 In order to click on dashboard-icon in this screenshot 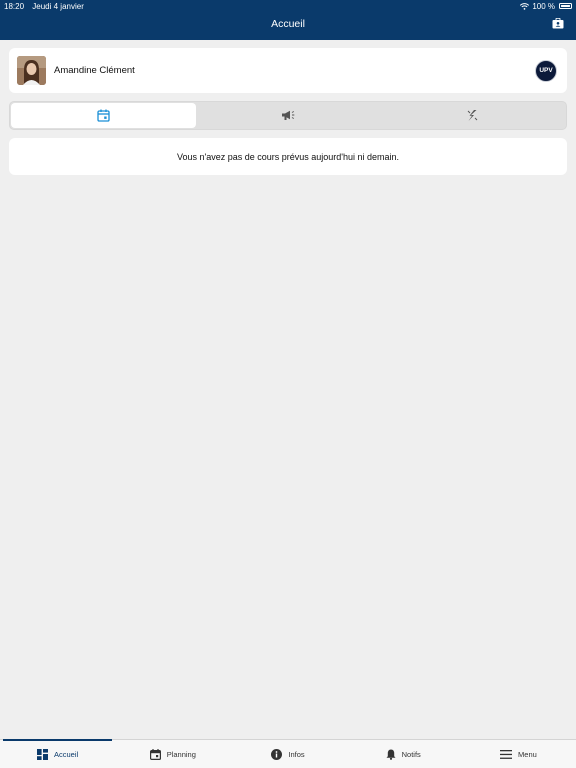, I will do `click(42, 754)`.